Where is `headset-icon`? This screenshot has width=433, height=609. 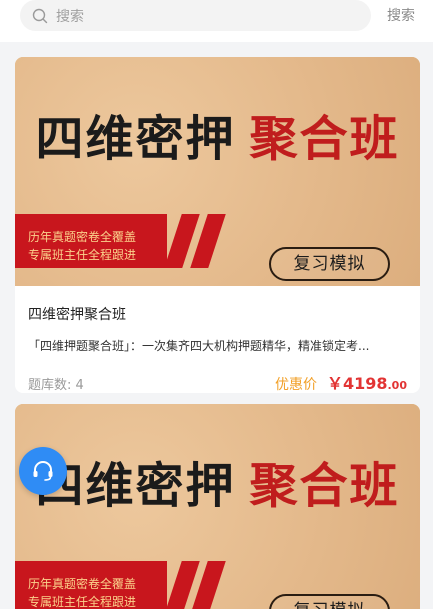
headset-icon is located at coordinates (43, 471).